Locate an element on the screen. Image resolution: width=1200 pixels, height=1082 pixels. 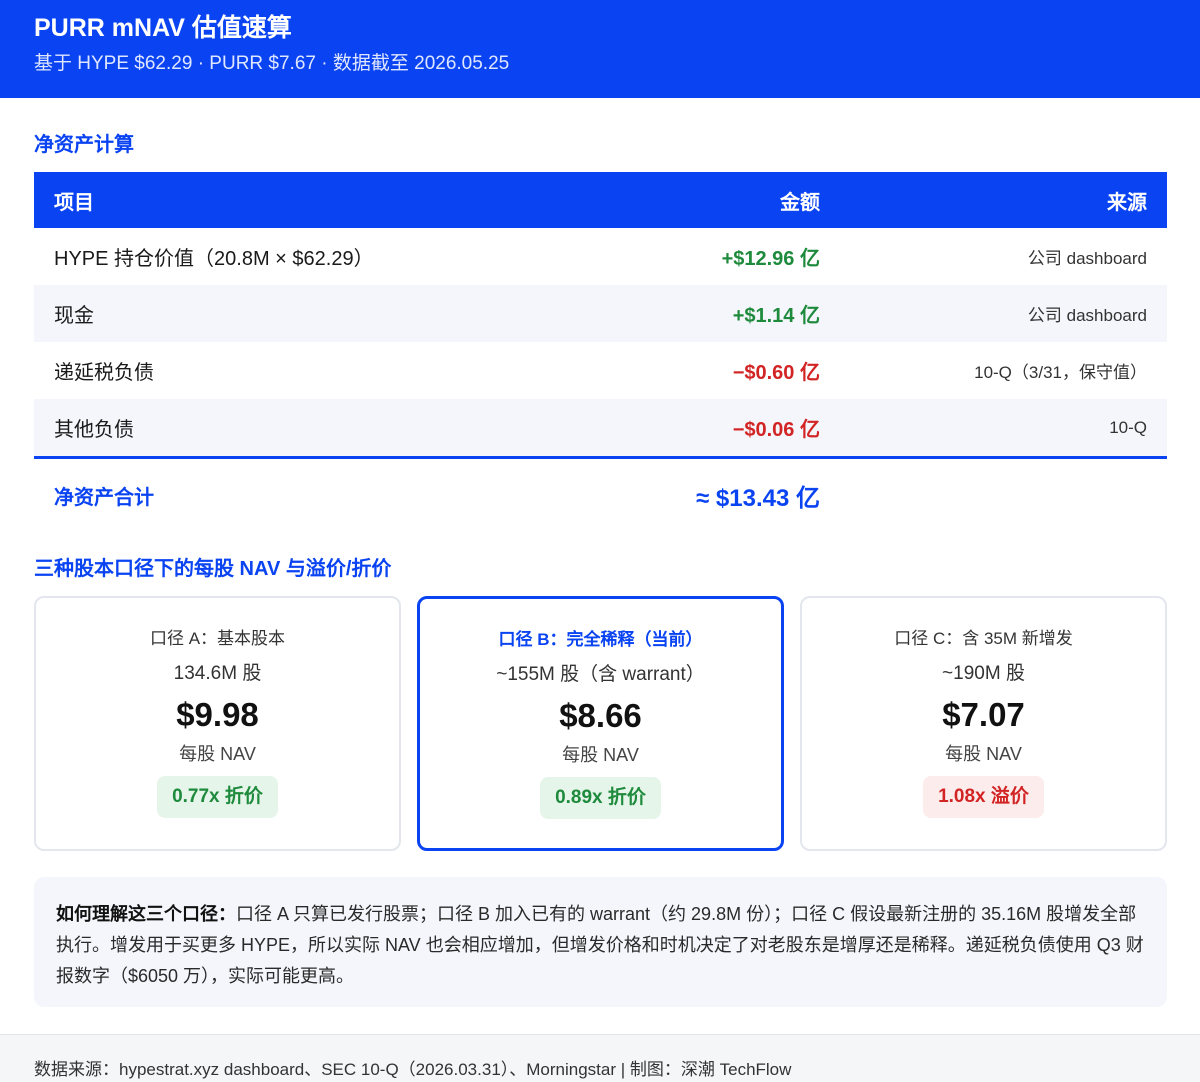
premium-badge: 1.08x 溢价 is located at coordinates (983, 797).